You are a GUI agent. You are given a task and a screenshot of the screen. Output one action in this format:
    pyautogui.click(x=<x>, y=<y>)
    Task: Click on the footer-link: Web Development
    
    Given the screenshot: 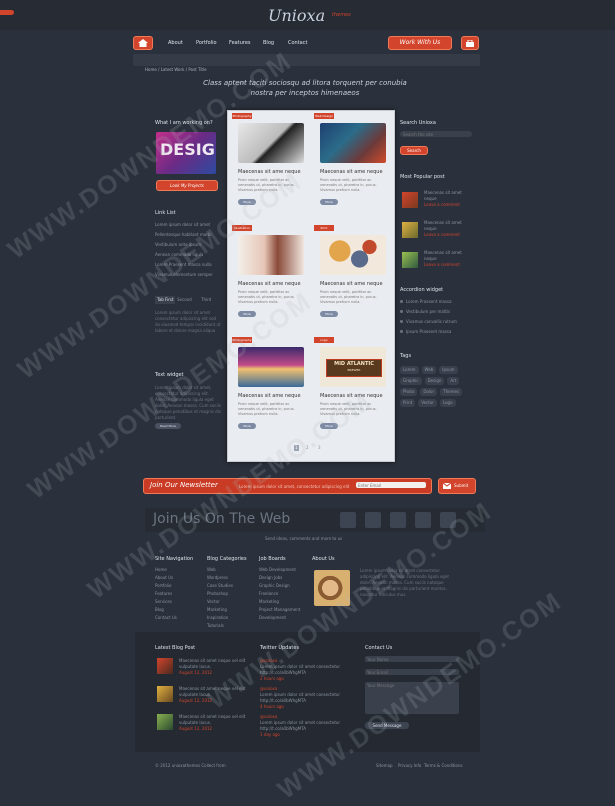 What is the action you would take?
    pyautogui.click(x=284, y=571)
    